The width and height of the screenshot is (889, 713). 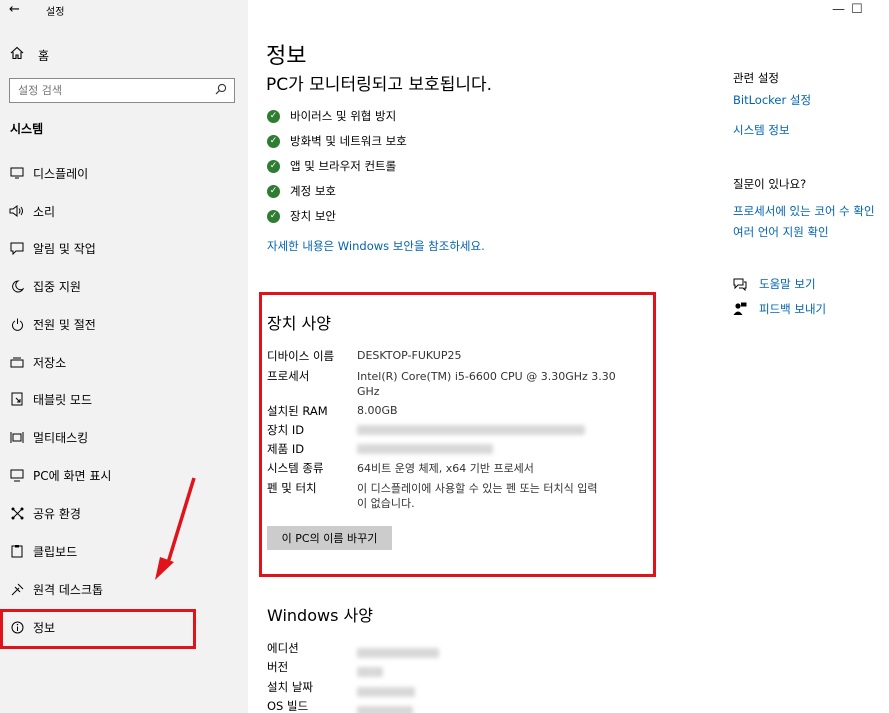 I want to click on windows-security-link: 자세한 내용은 Windows 보안을 참조하세요., so click(x=376, y=246).